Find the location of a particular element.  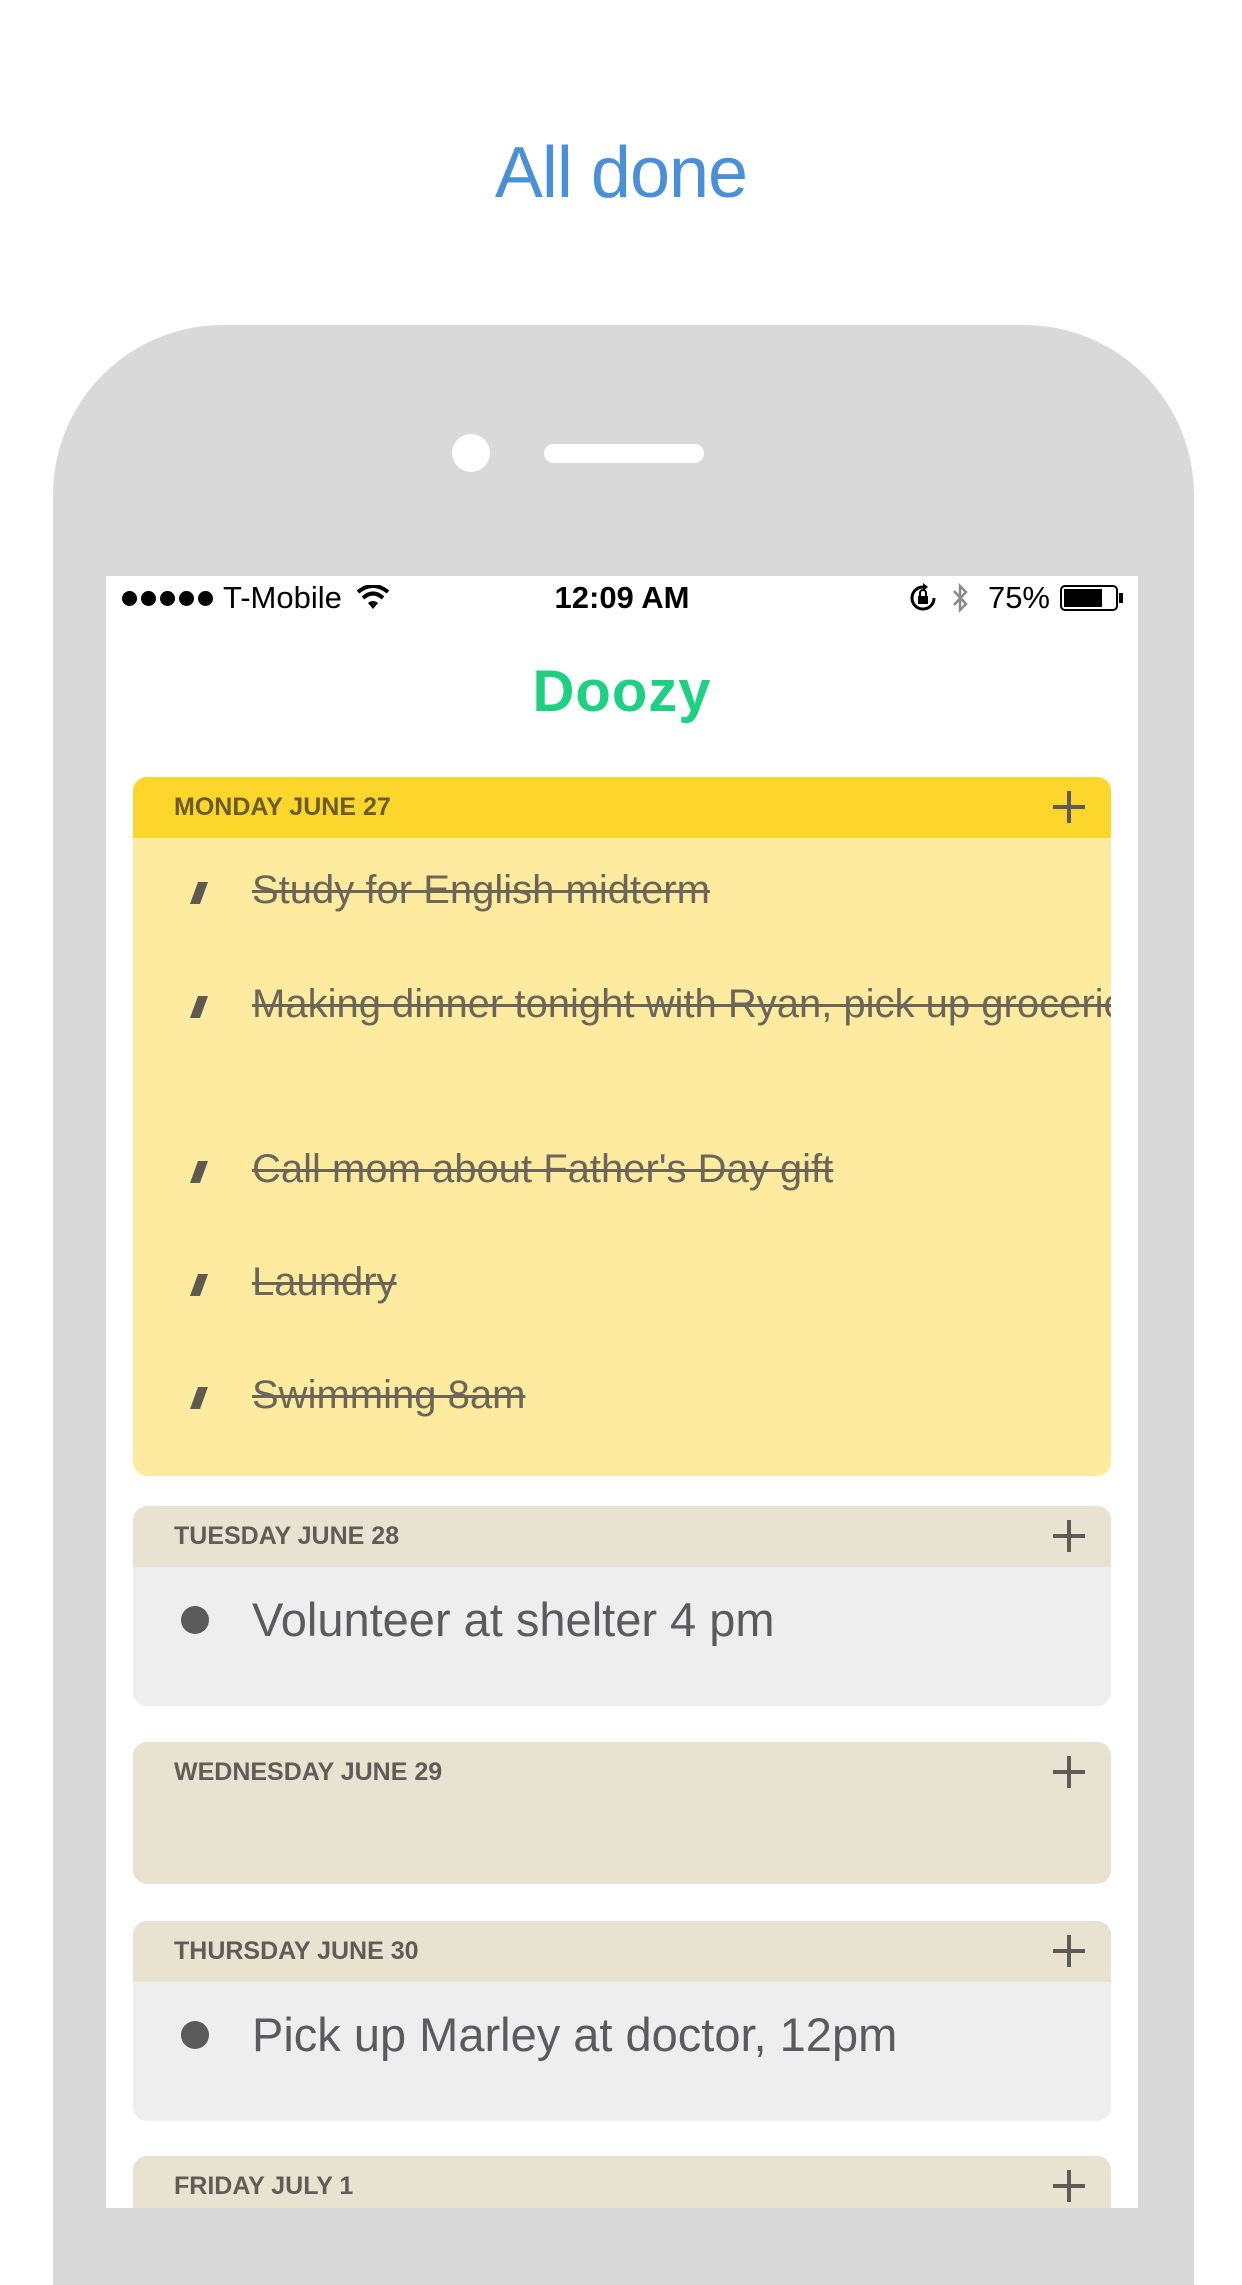

bluetooth-icon is located at coordinates (960, 598).